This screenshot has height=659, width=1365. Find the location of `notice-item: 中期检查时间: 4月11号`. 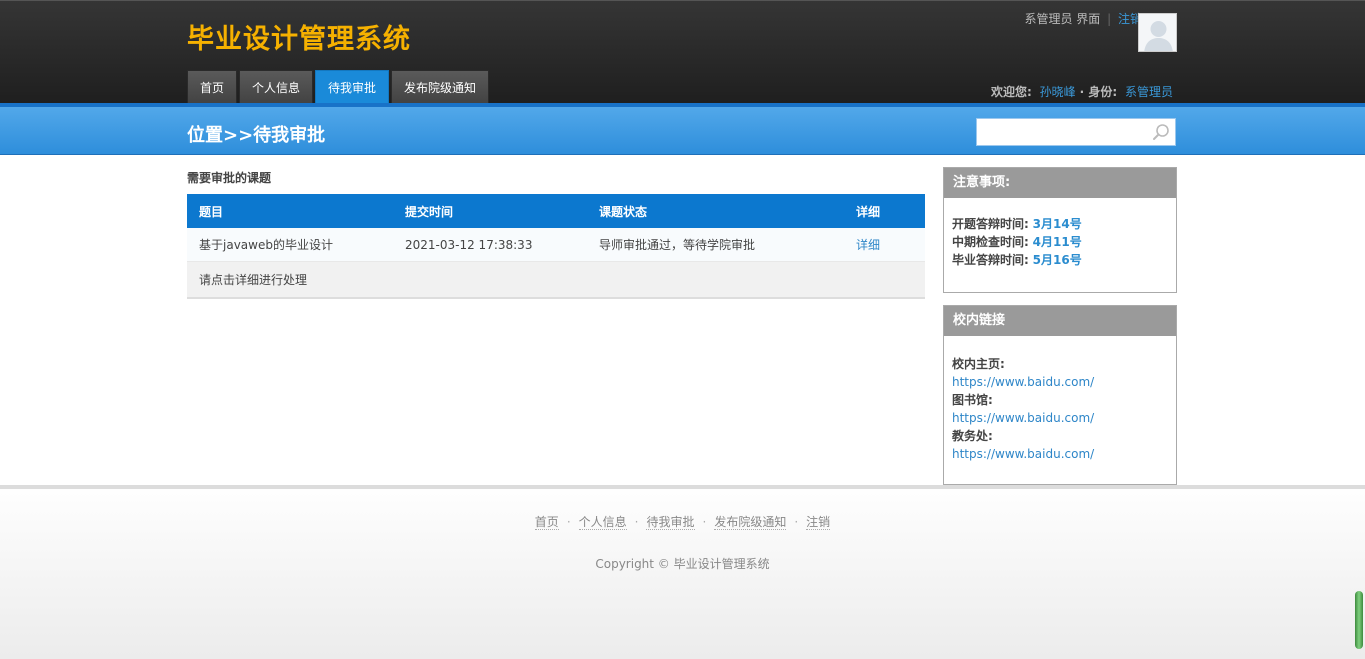

notice-item: 中期检查时间: 4月11号 is located at coordinates (1060, 242).